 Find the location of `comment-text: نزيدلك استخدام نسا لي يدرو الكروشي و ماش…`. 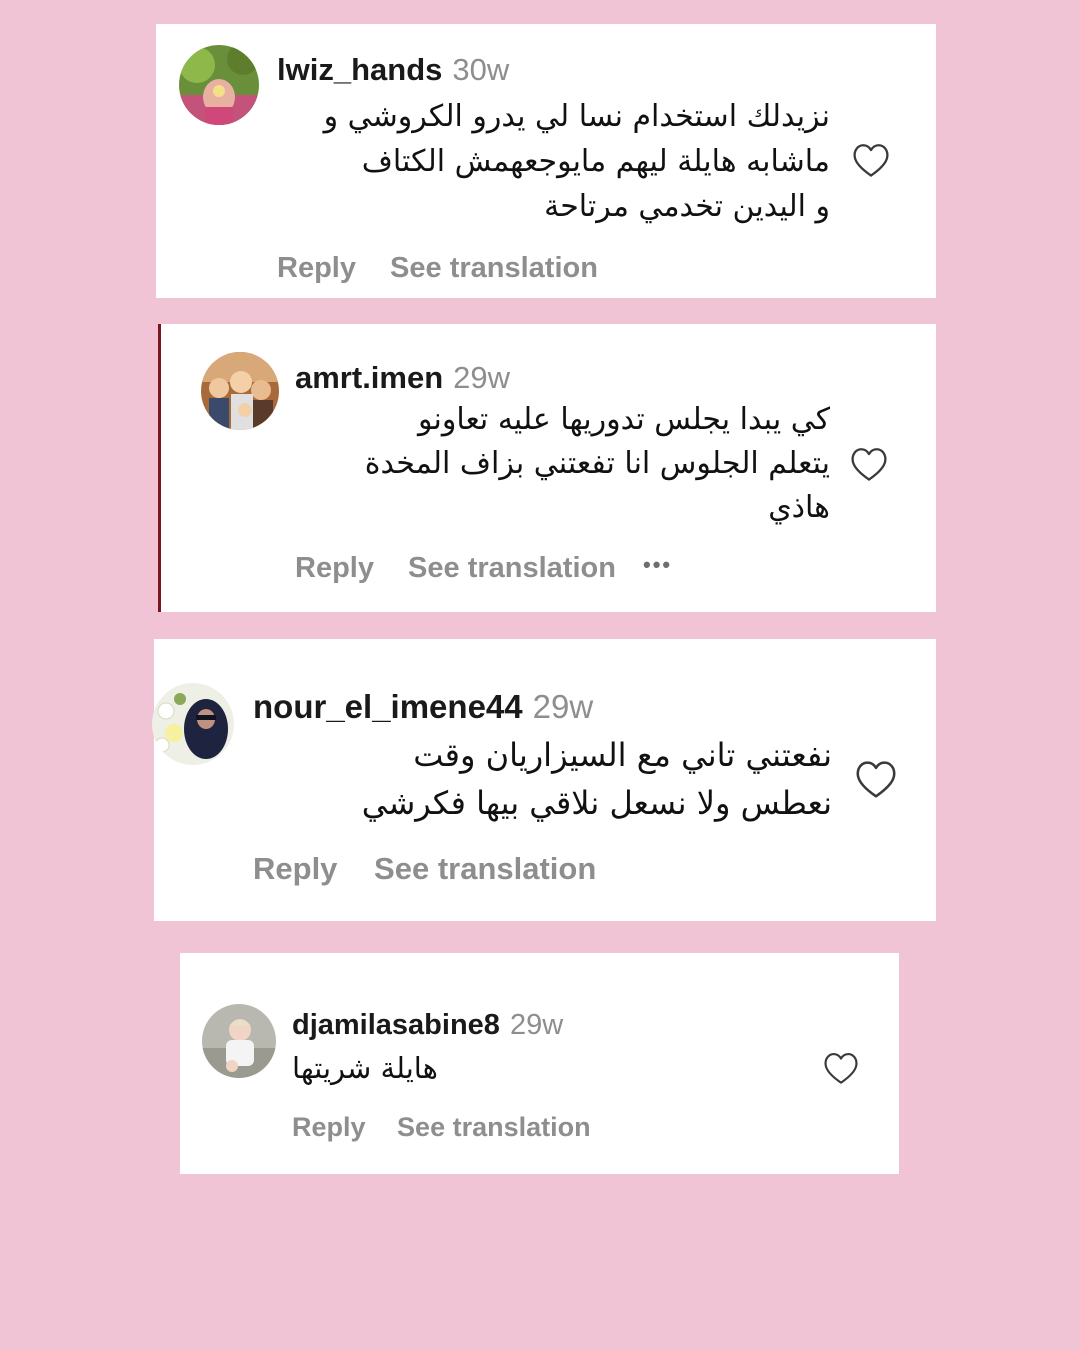

comment-text: نزيدلك استخدام نسا لي يدرو الكروشي و ماش… is located at coordinates (577, 161).